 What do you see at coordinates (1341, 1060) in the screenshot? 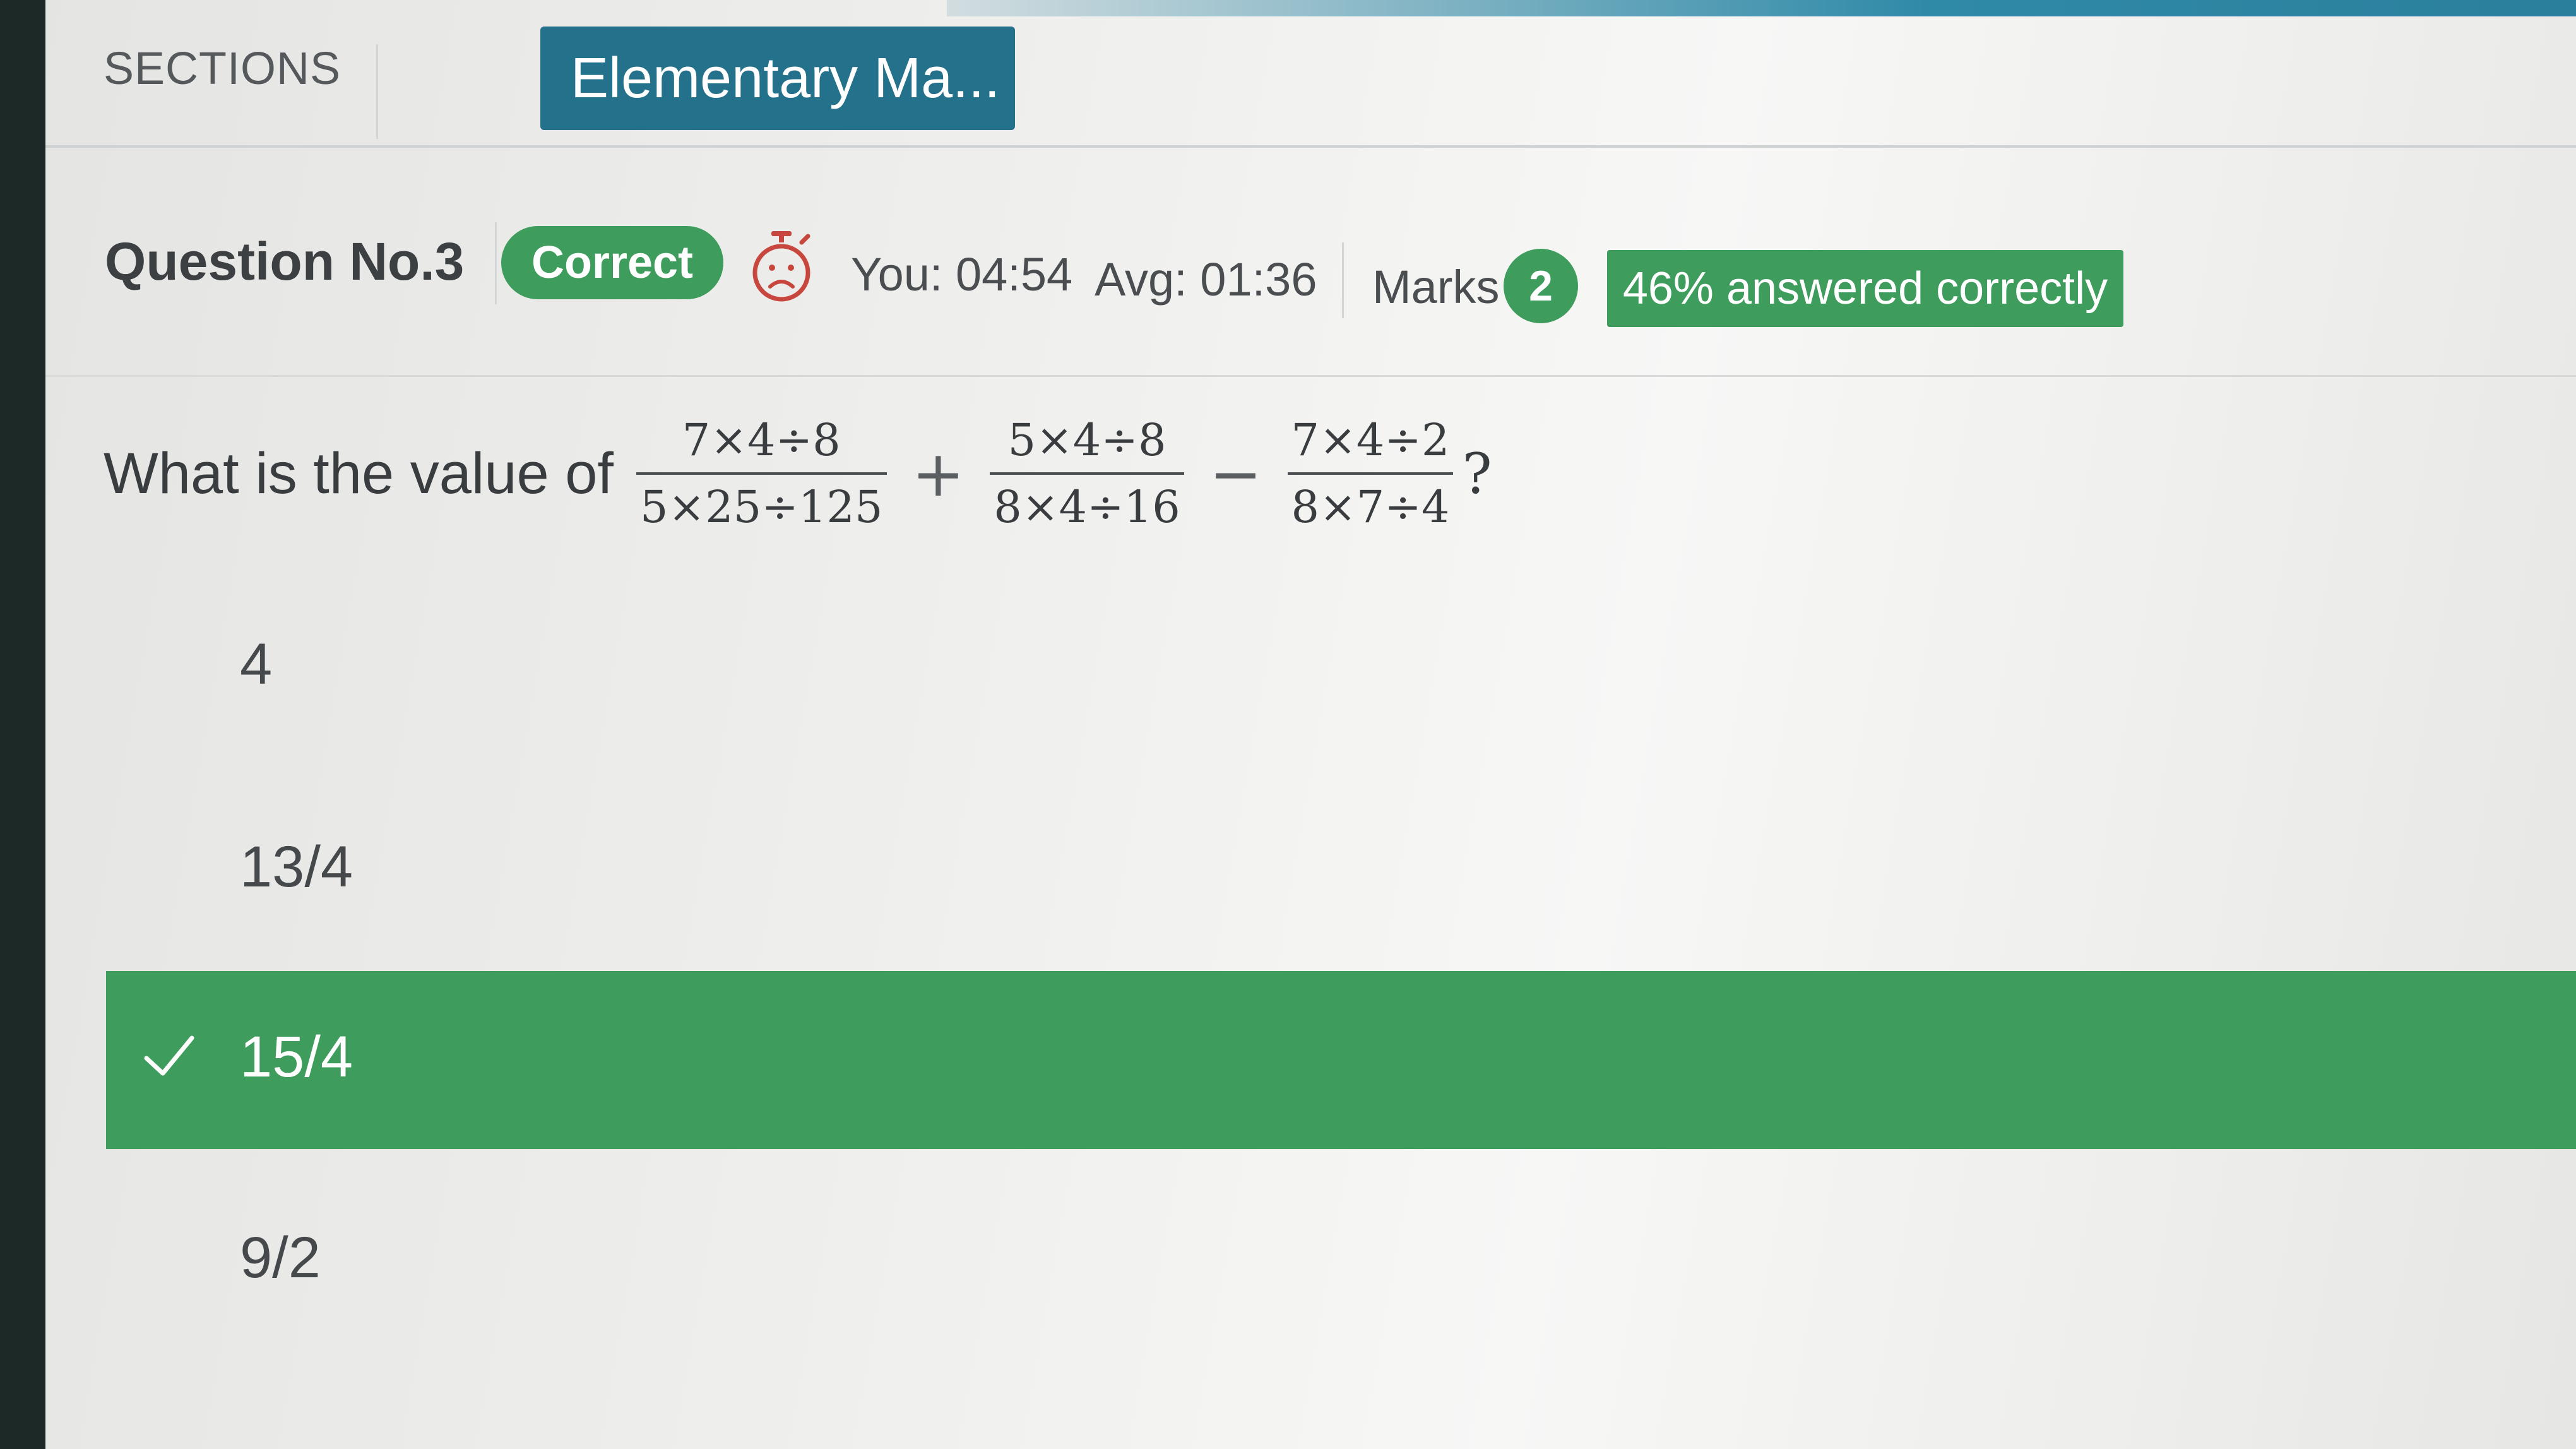
I see `answer-option-selected: 15/4` at bounding box center [1341, 1060].